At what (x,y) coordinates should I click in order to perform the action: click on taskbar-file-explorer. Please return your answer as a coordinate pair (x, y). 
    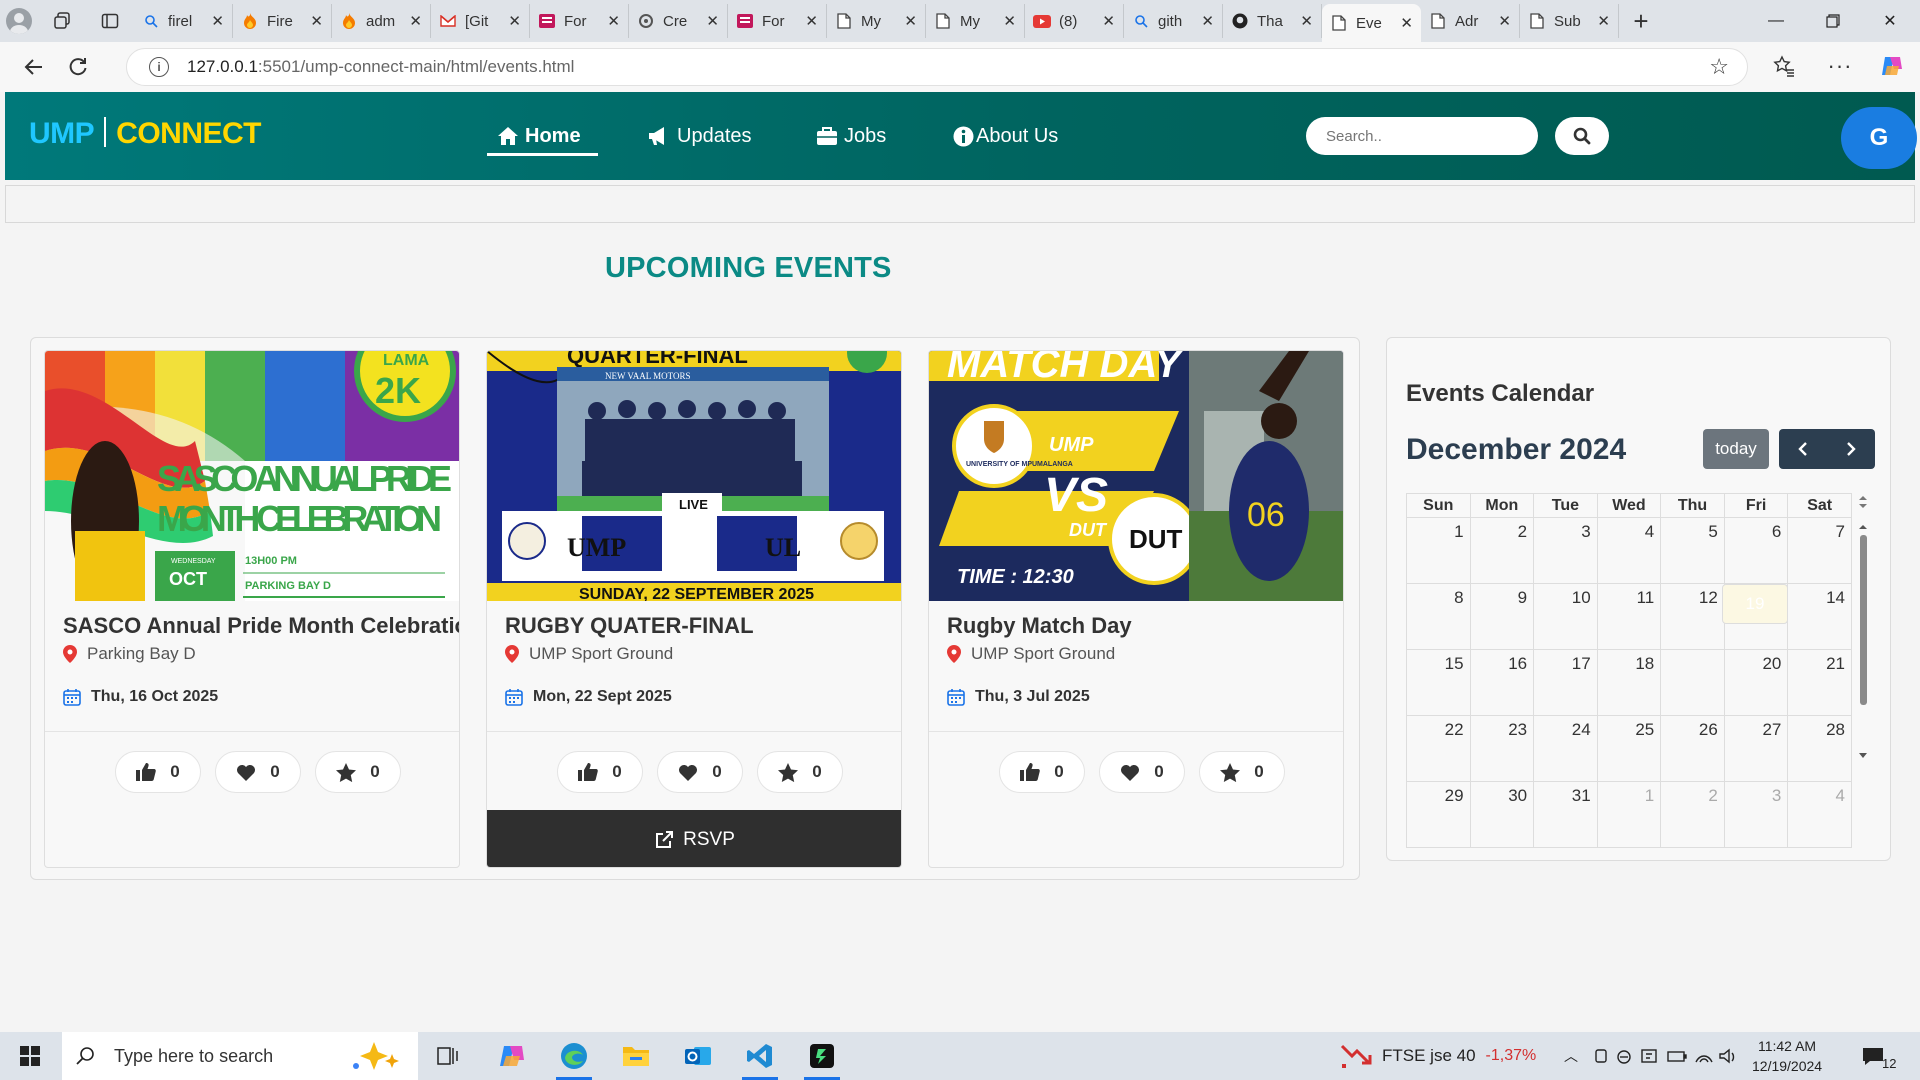
    Looking at the image, I should click on (636, 1056).